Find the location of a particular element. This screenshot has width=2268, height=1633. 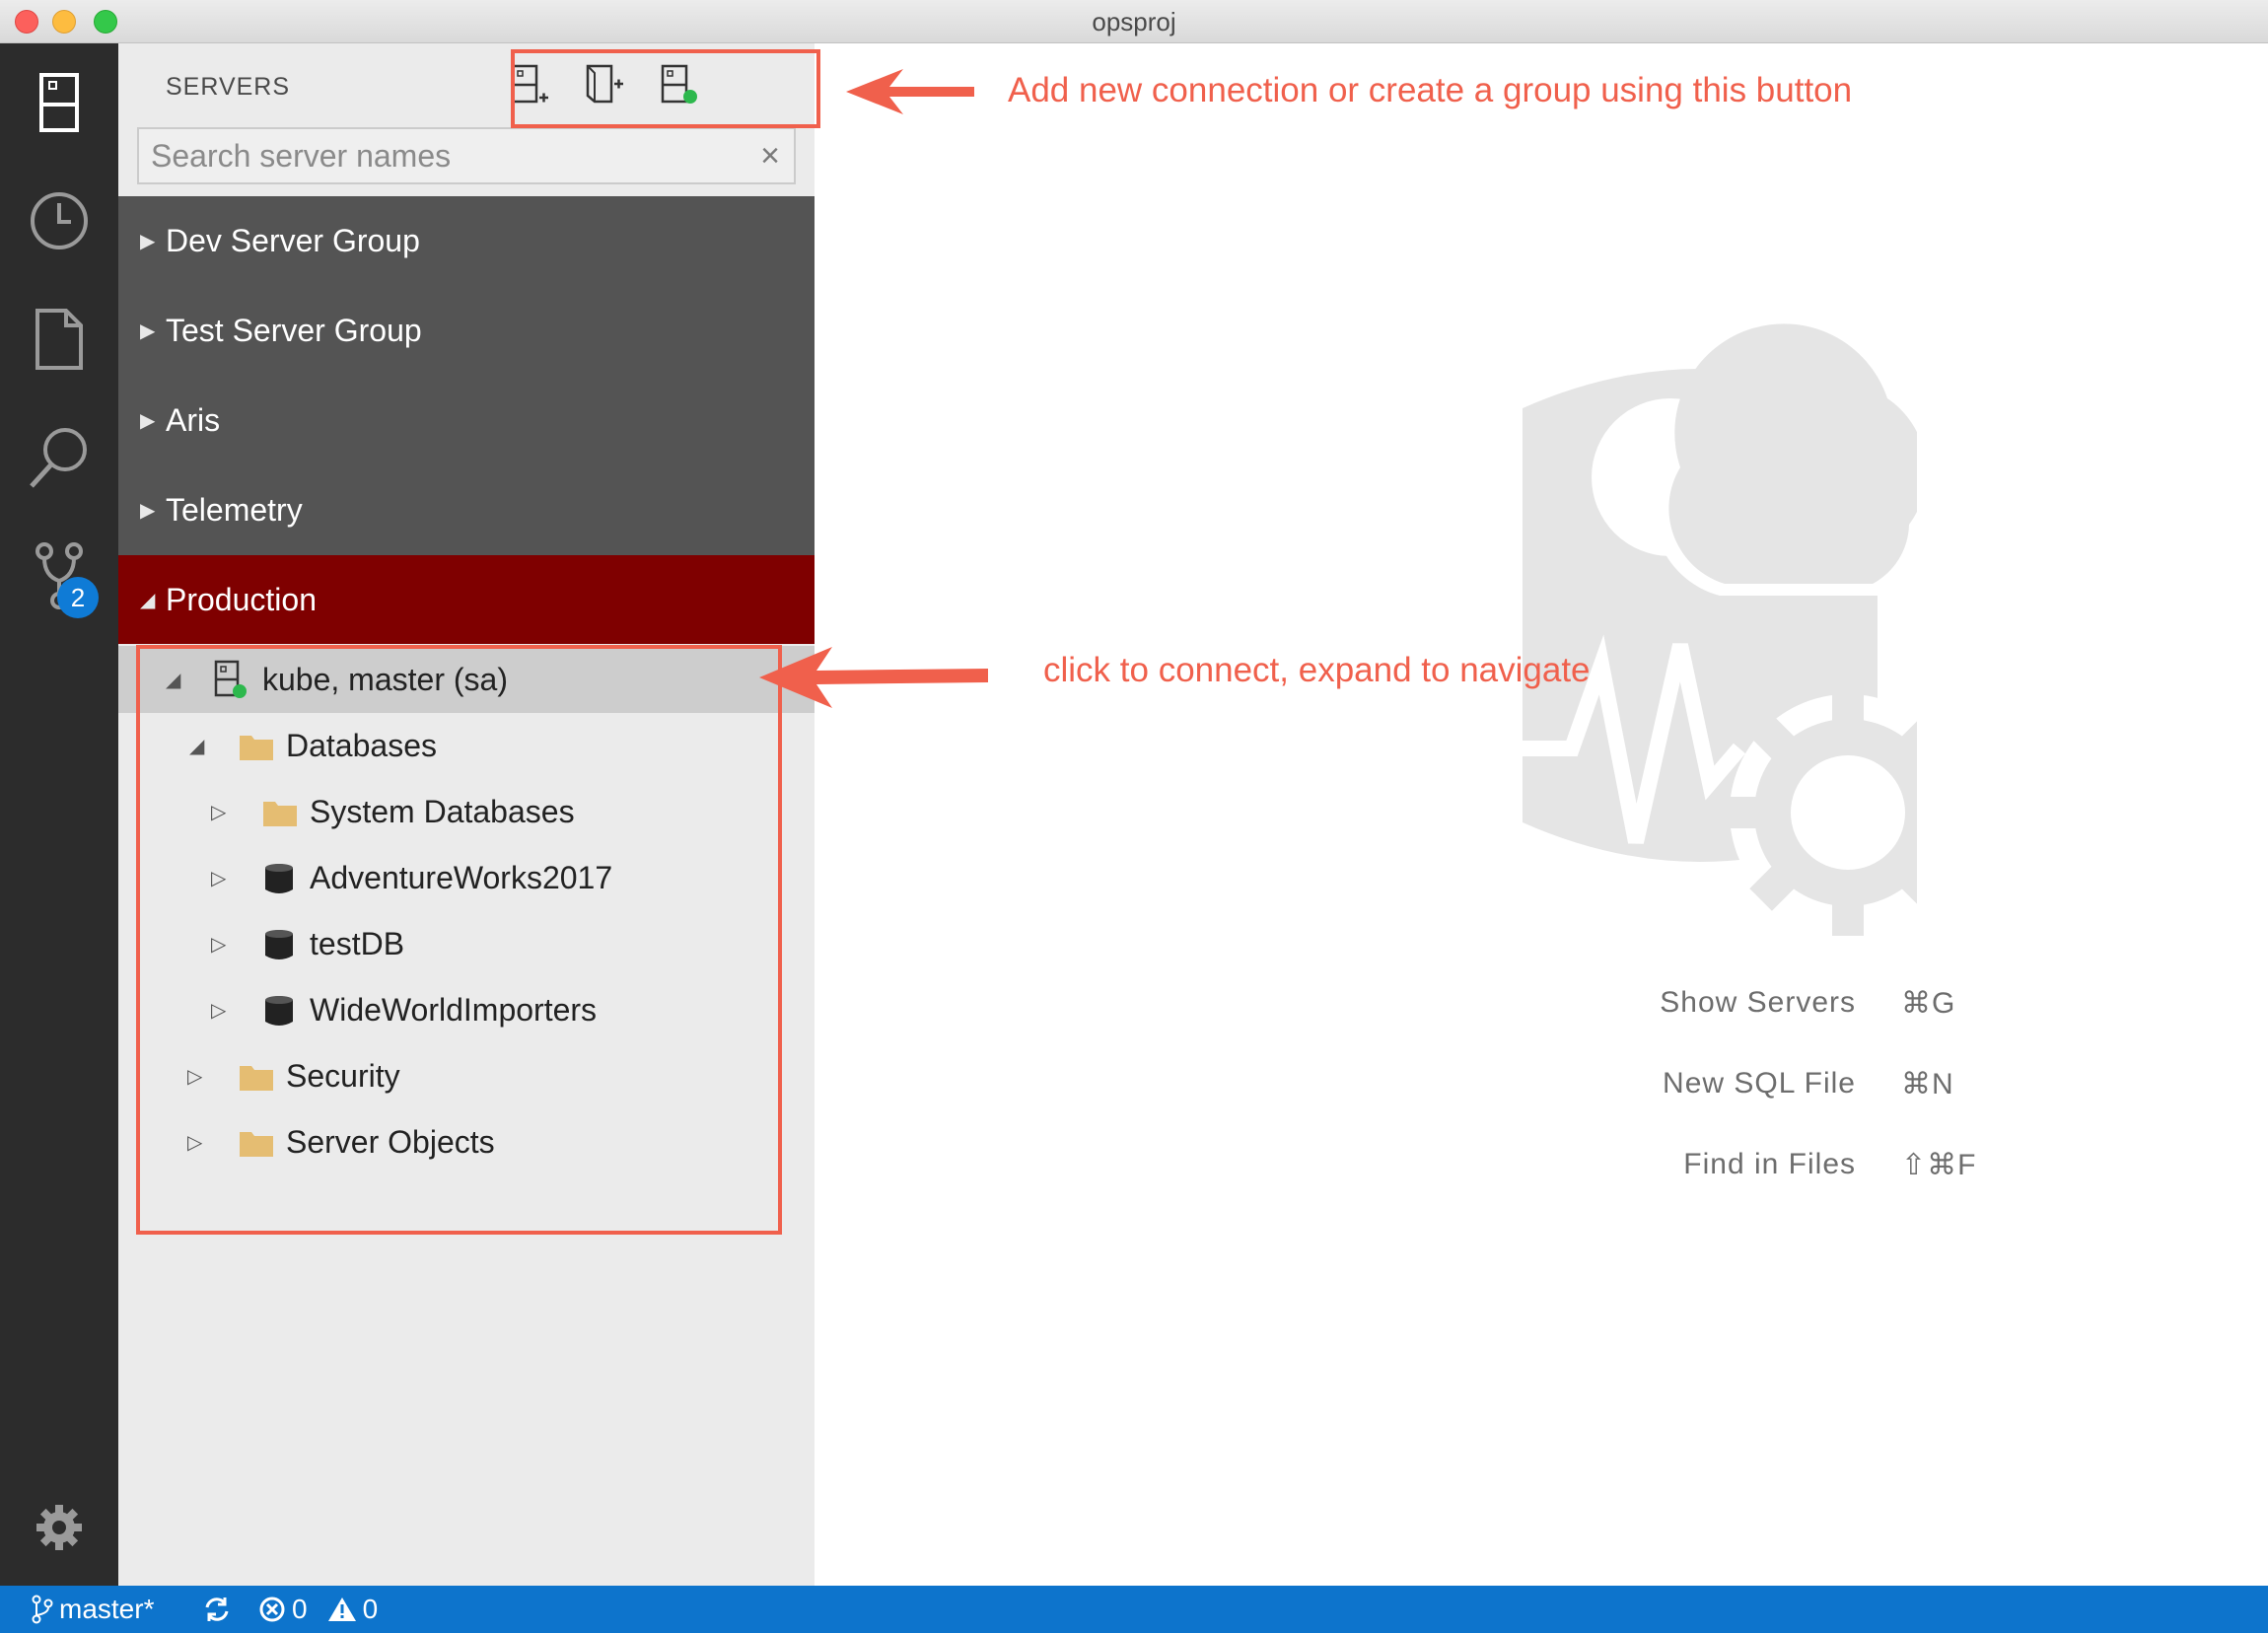

new-sql-file-label: New SQL File is located at coordinates (1759, 1083).